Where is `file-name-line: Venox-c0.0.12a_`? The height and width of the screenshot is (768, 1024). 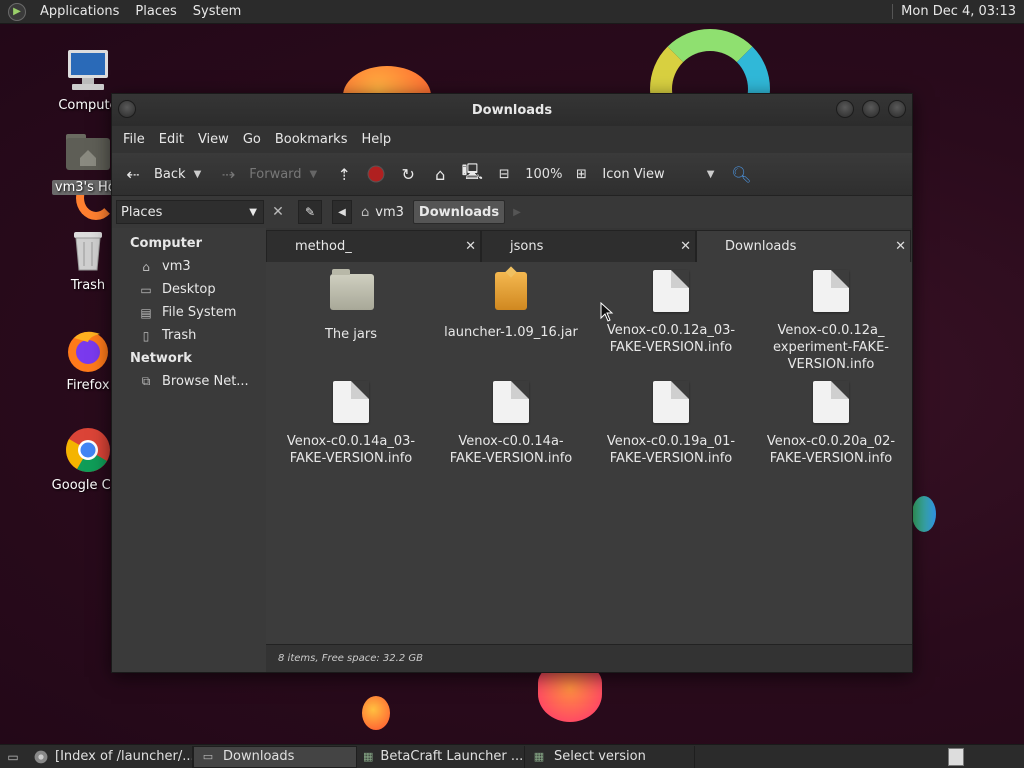
file-name-line: Venox-c0.0.12a_ is located at coordinates (831, 330).